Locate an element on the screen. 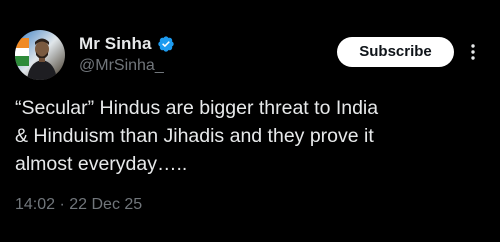 This screenshot has width=500, height=242. vertical-dots-icon is located at coordinates (473, 52).